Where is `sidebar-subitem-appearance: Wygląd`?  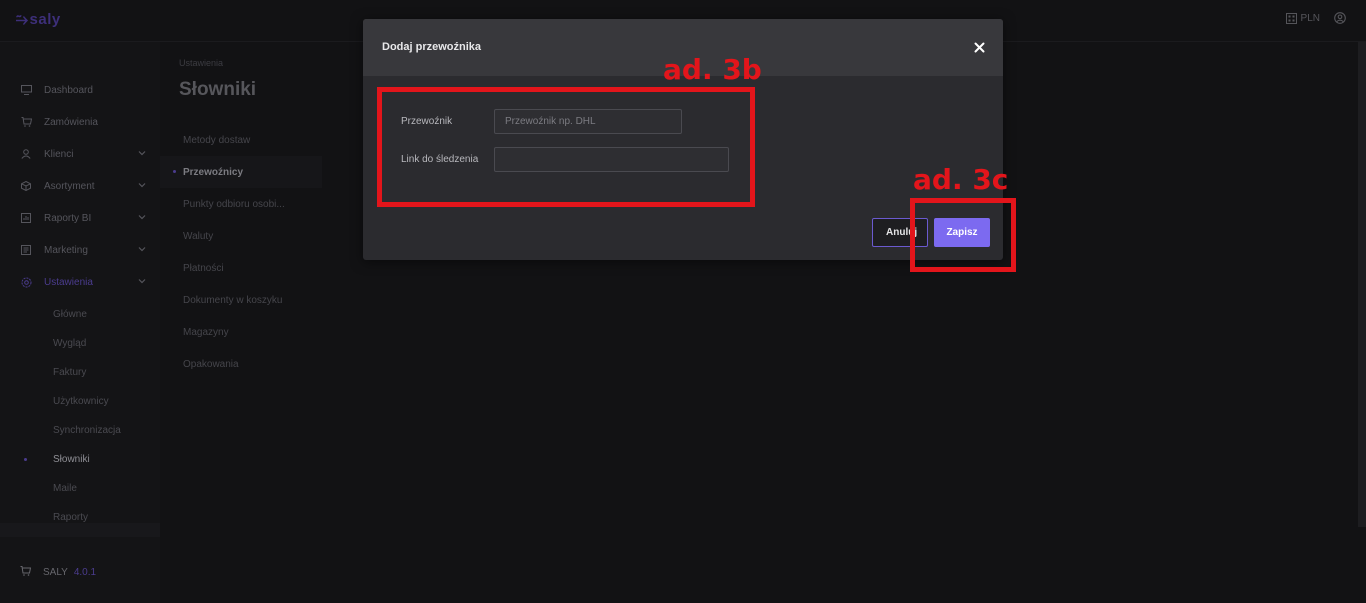 sidebar-subitem-appearance: Wygląd is located at coordinates (80, 343).